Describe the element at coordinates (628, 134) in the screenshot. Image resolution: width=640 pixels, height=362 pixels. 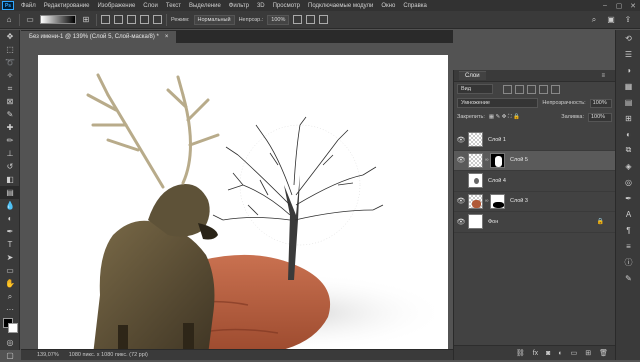
I see `adjustments-icon: ◐` at that location.